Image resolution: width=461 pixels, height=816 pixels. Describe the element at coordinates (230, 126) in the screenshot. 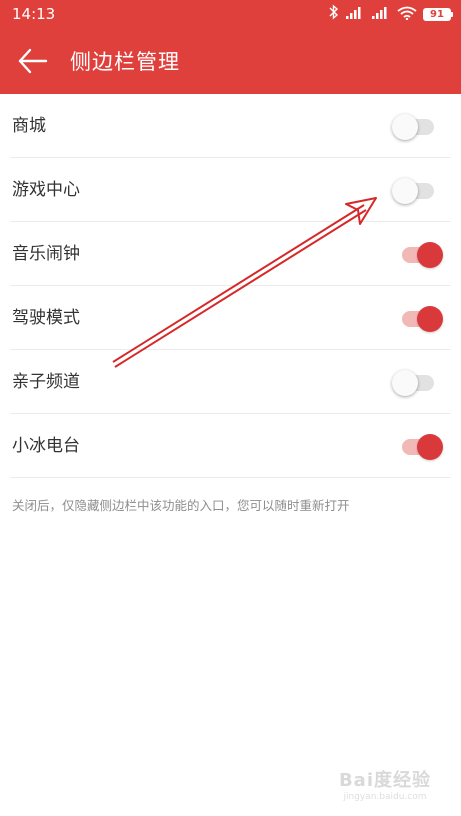

I see `setting-row-mall: 商城` at that location.